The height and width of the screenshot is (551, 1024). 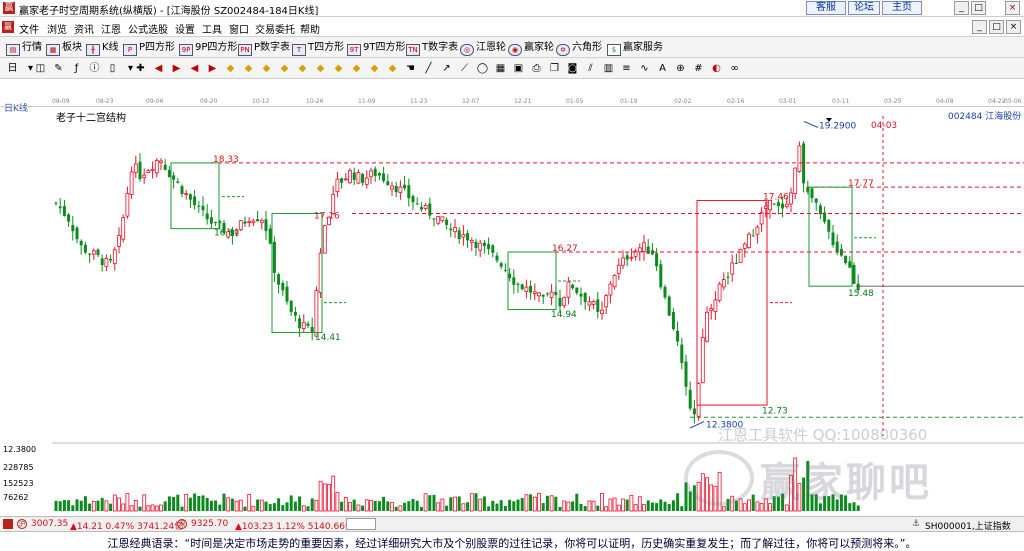 What do you see at coordinates (84, 28) in the screenshot?
I see `menu-info: 资讯` at bounding box center [84, 28].